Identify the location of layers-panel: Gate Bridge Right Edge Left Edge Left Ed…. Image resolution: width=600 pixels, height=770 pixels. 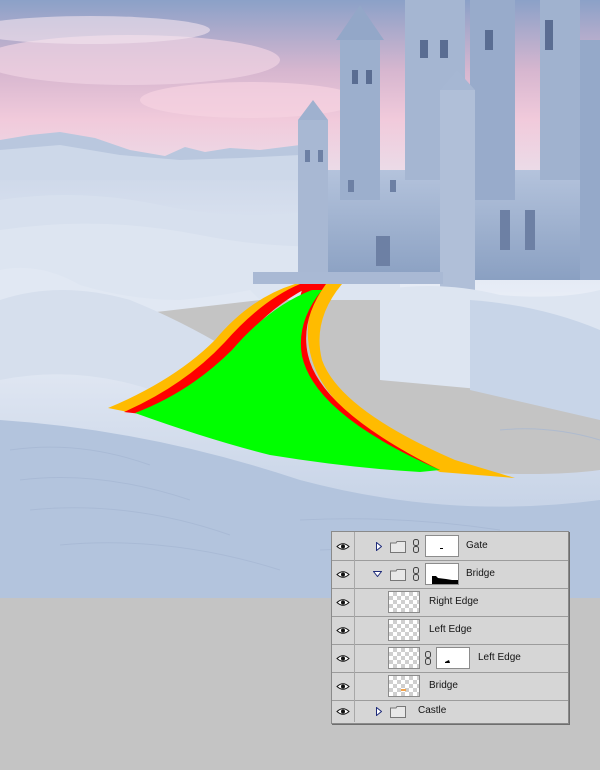
(450, 627).